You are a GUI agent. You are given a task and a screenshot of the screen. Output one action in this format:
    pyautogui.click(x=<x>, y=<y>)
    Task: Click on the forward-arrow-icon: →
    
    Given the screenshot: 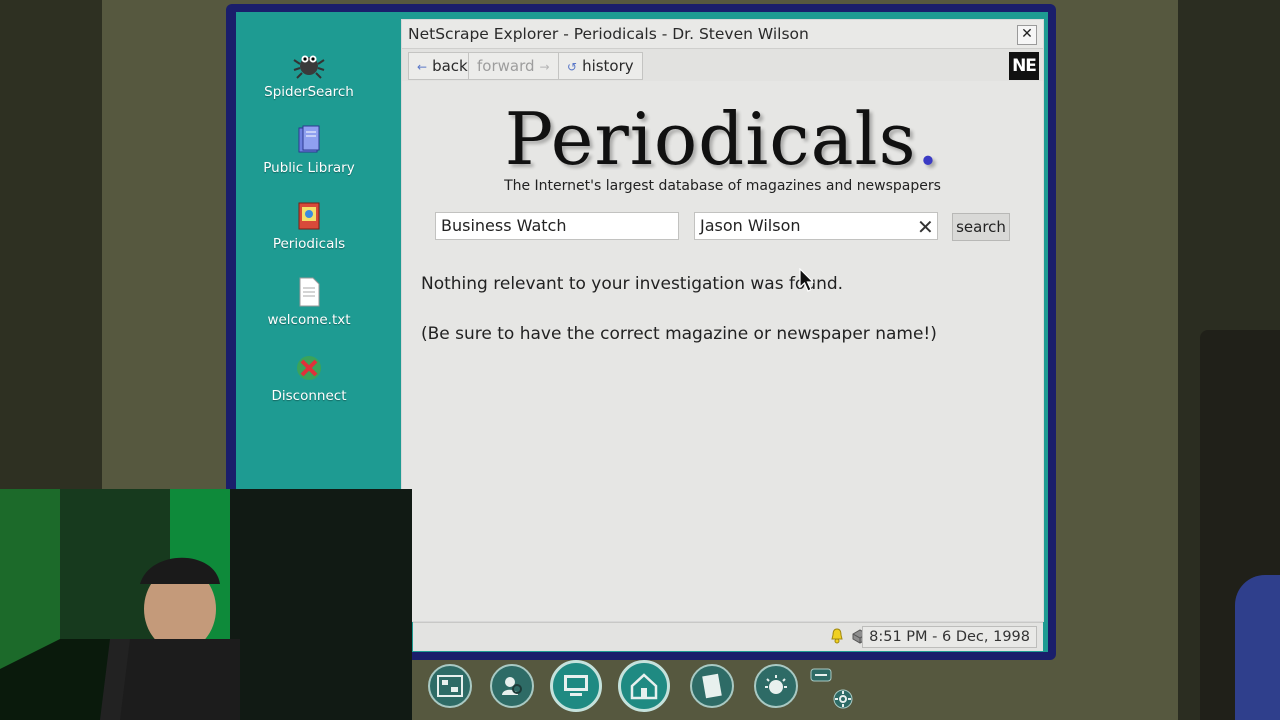 What is the action you would take?
    pyautogui.click(x=544, y=67)
    